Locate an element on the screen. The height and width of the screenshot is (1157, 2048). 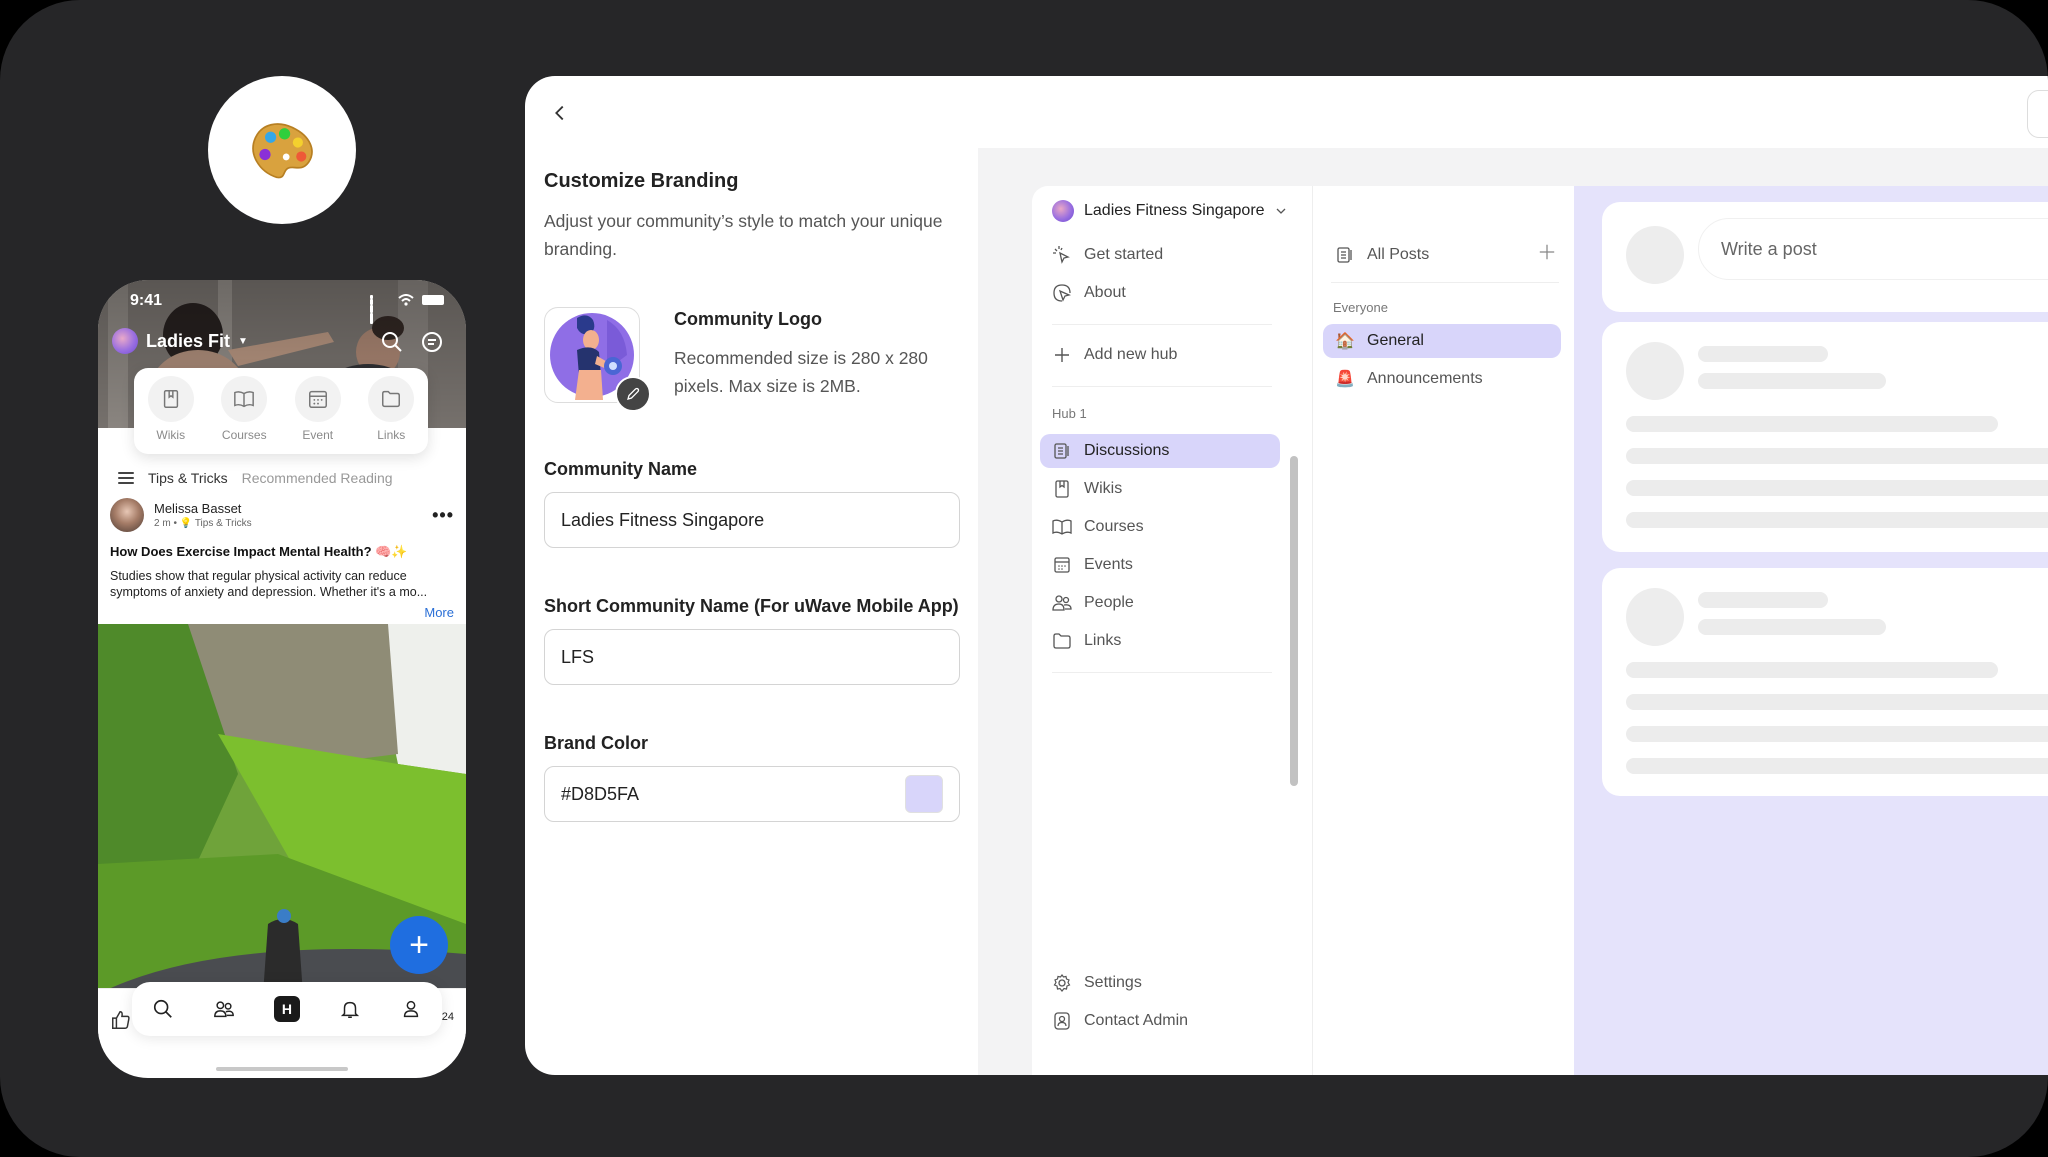
post-meta: 2 m • 💡 Tips & Tricks is located at coordinates (203, 523).